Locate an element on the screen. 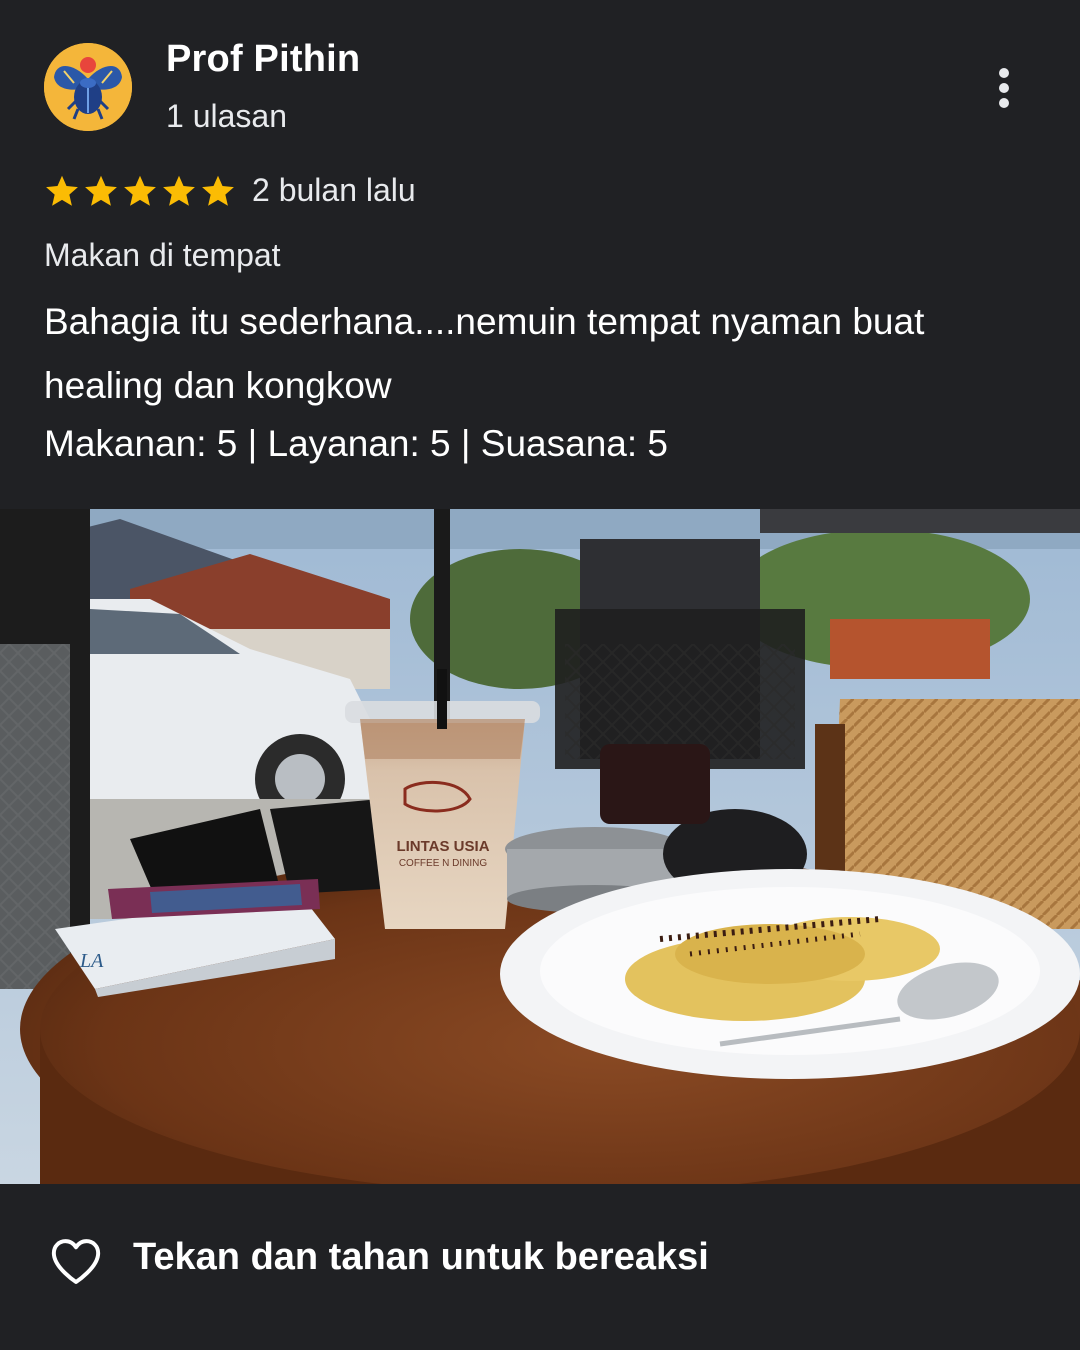 This screenshot has width=1080, height=1350. dining-mode: Makan di tempat is located at coordinates (162, 255).